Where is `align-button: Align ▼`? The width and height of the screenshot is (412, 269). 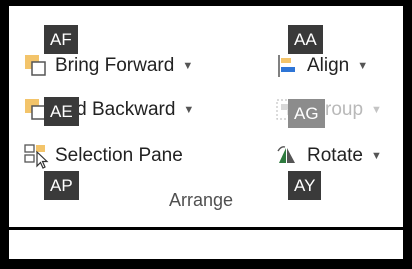 align-button: Align ▼ is located at coordinates (321, 66).